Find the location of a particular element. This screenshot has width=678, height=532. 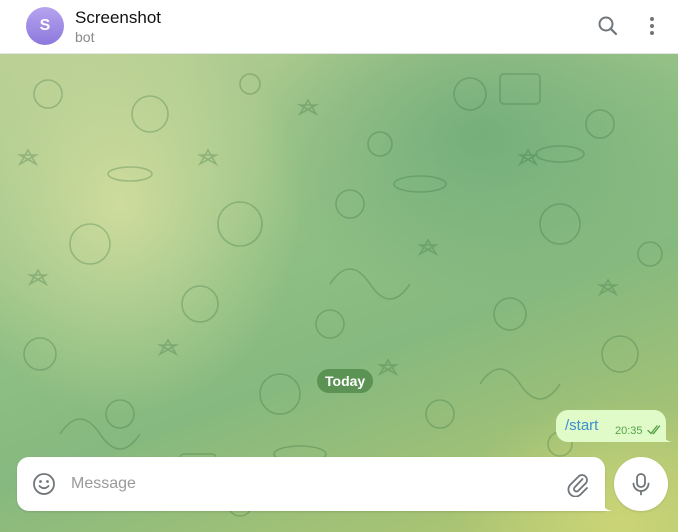

chat-title: Screenshot is located at coordinates (118, 18).